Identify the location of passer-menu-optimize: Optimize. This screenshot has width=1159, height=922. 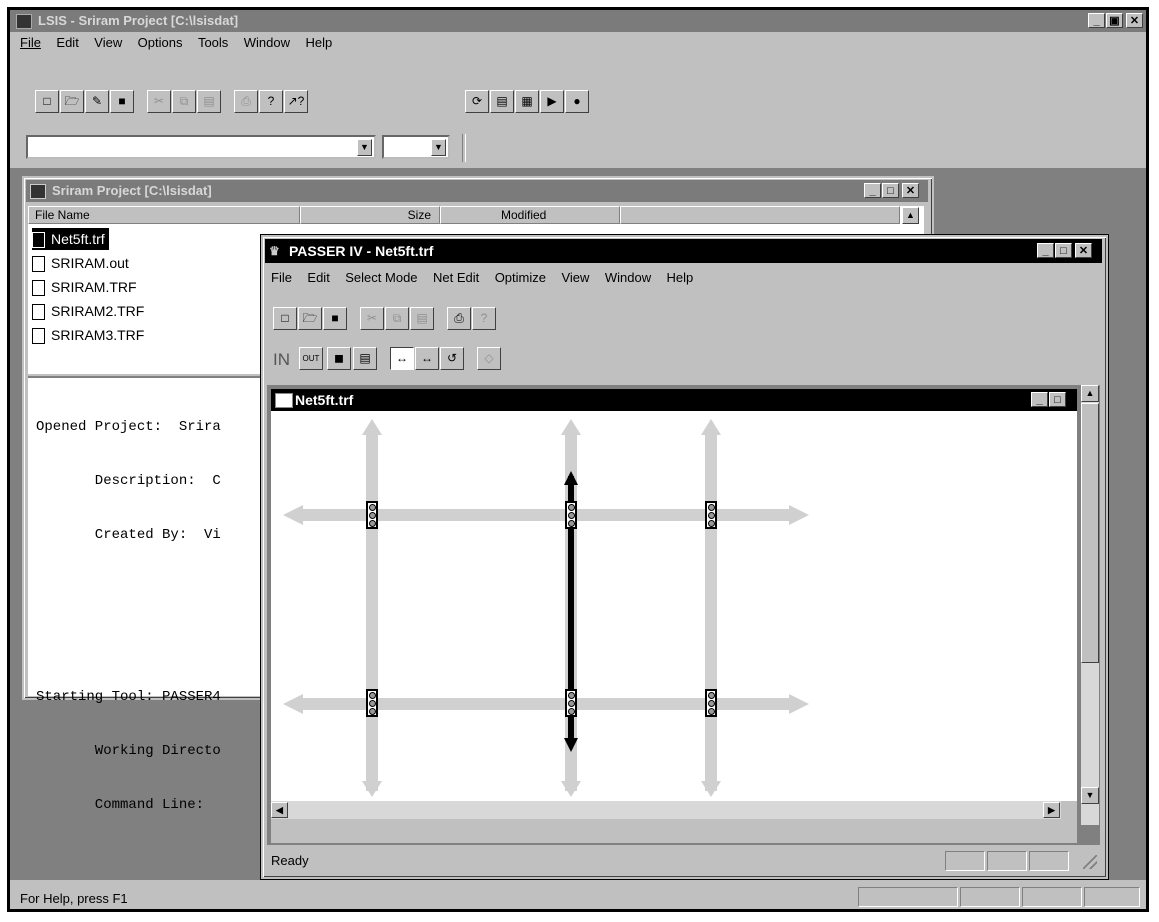
(520, 277).